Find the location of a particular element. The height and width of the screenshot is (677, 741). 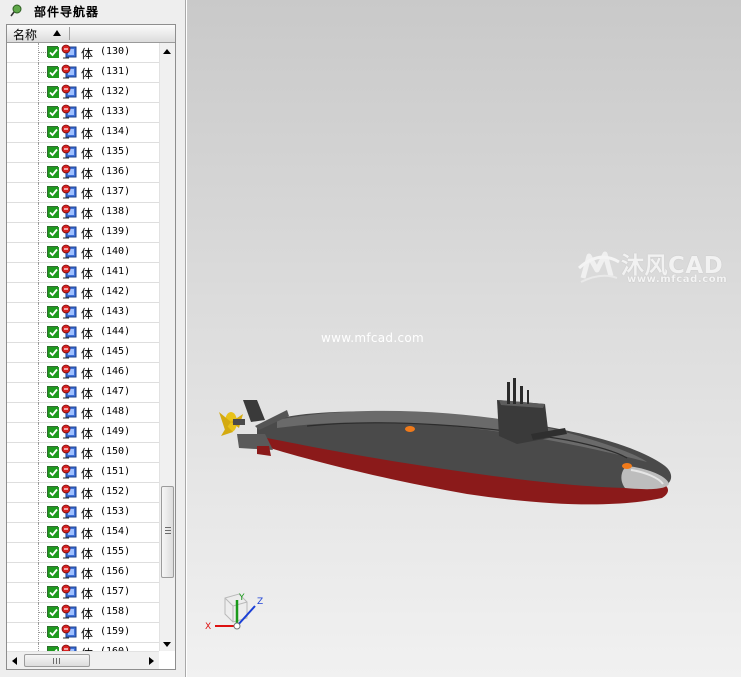

row-number: (139) is located at coordinates (115, 231).